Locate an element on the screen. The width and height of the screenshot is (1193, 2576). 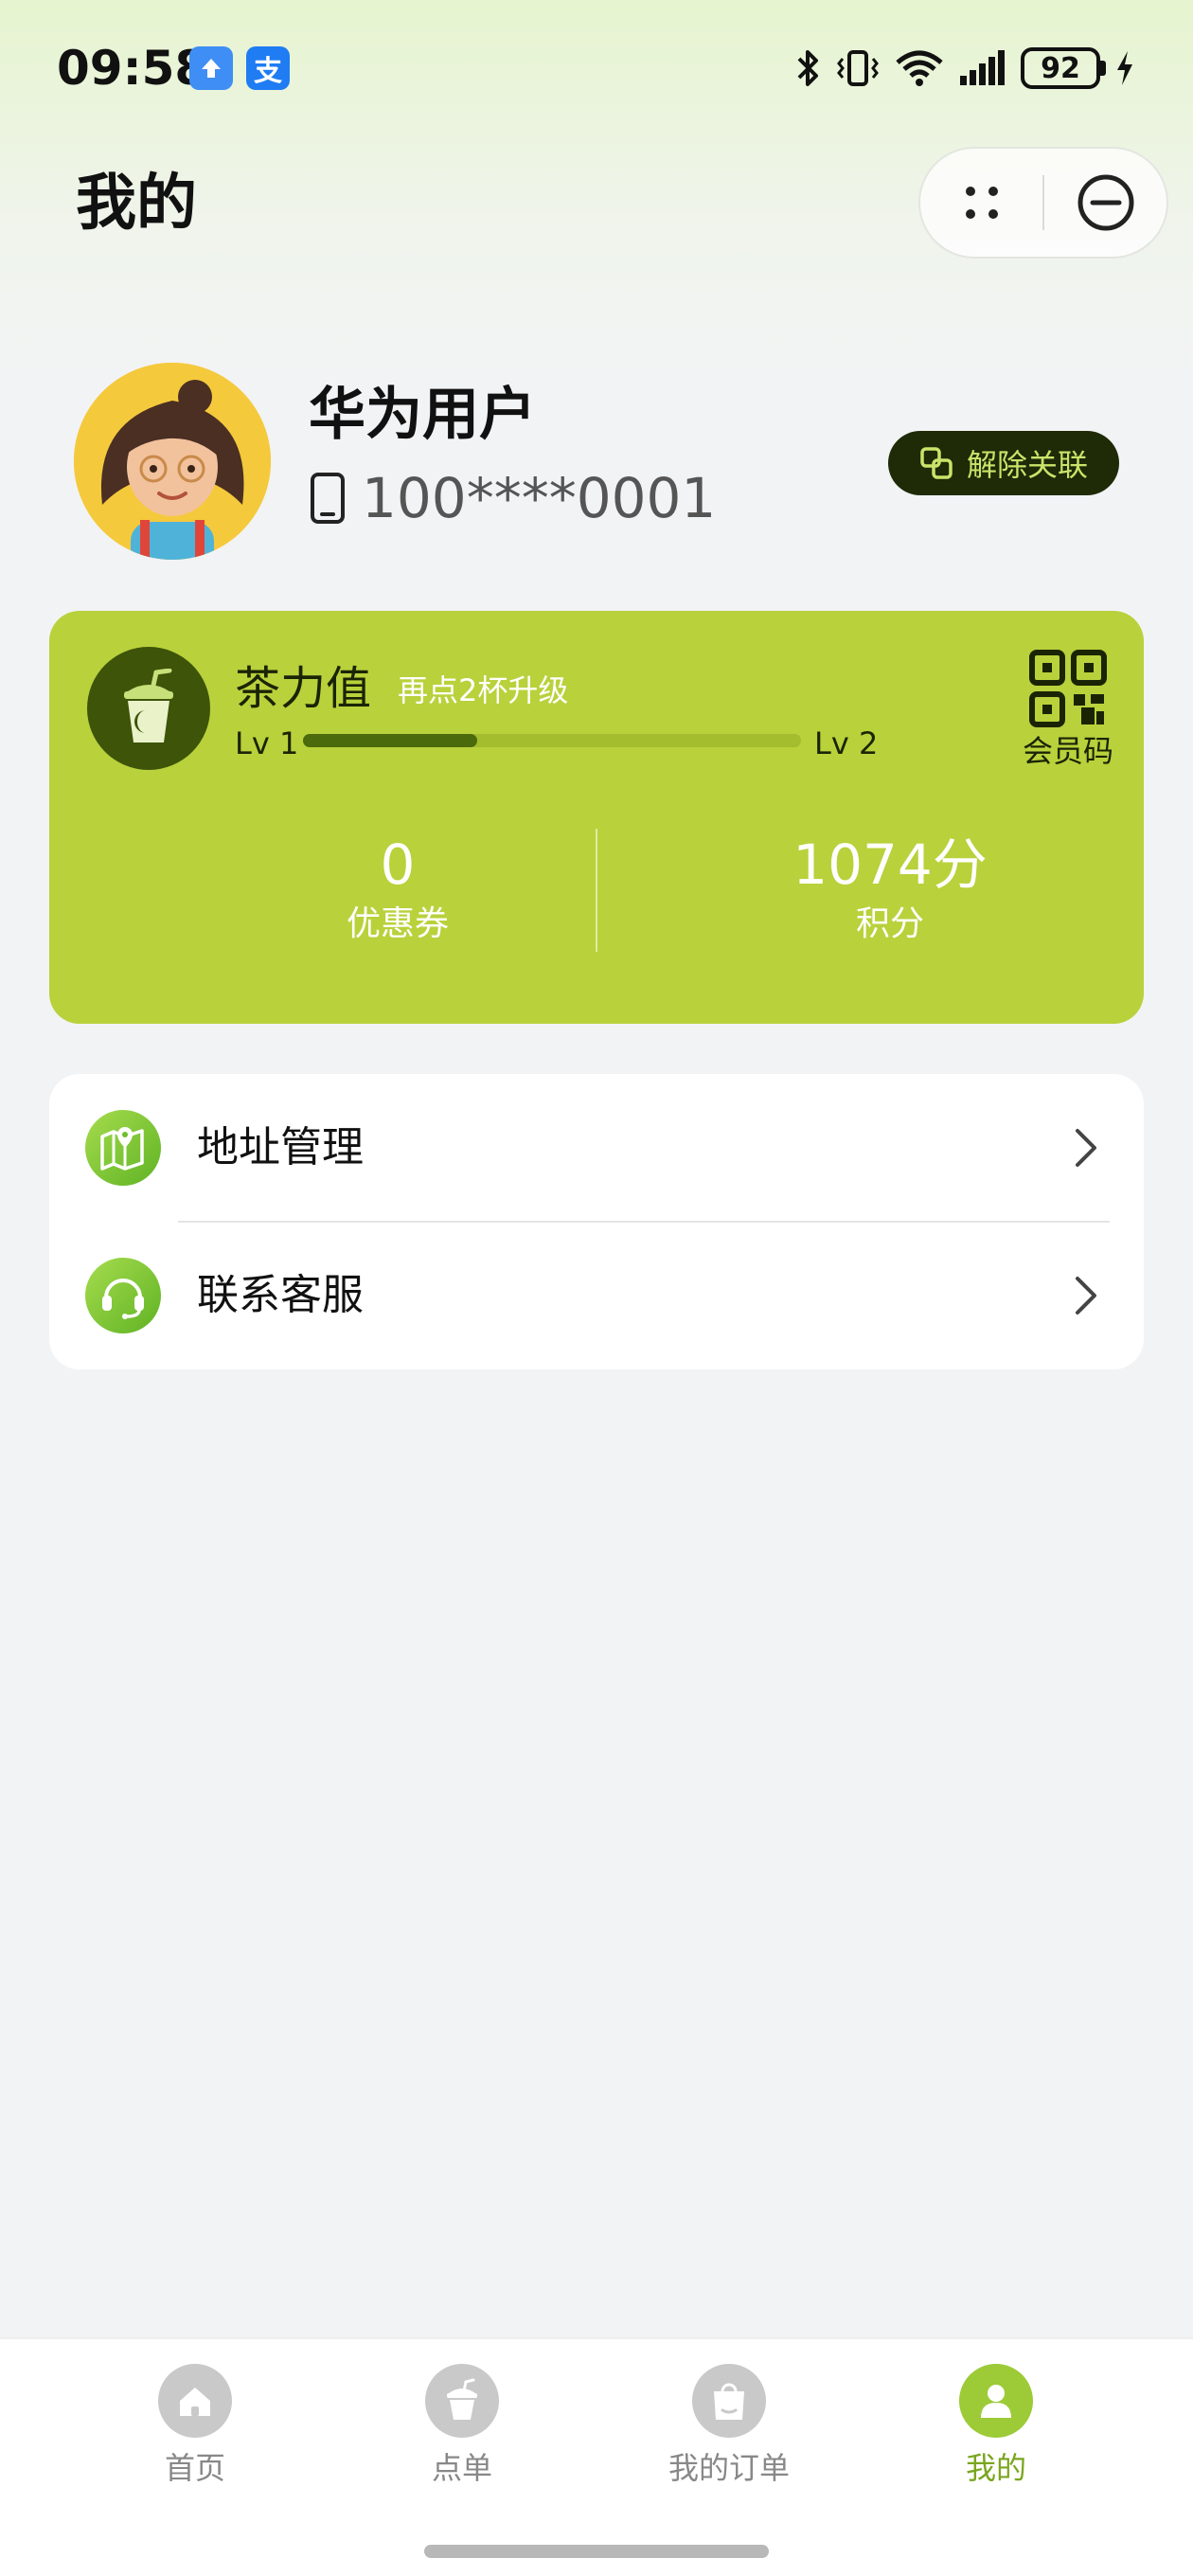
tea-cup-icon is located at coordinates (148, 705).